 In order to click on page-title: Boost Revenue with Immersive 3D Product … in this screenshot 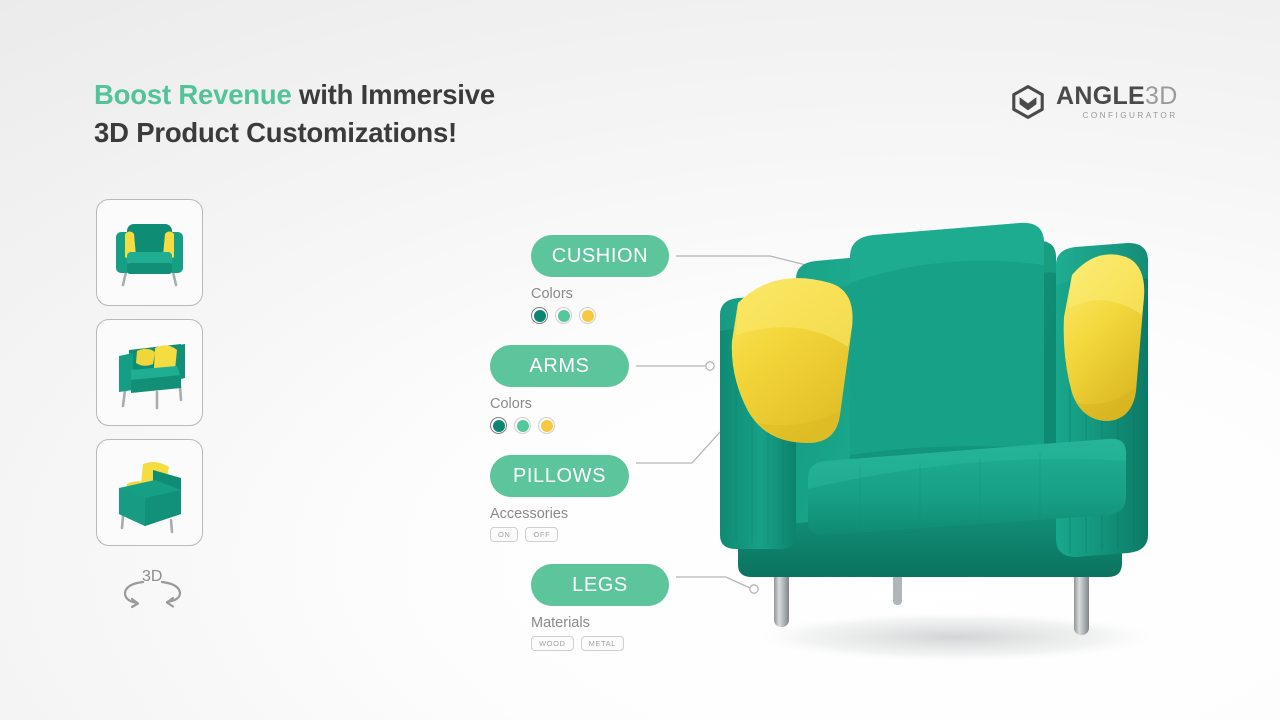, I will do `click(404, 114)`.